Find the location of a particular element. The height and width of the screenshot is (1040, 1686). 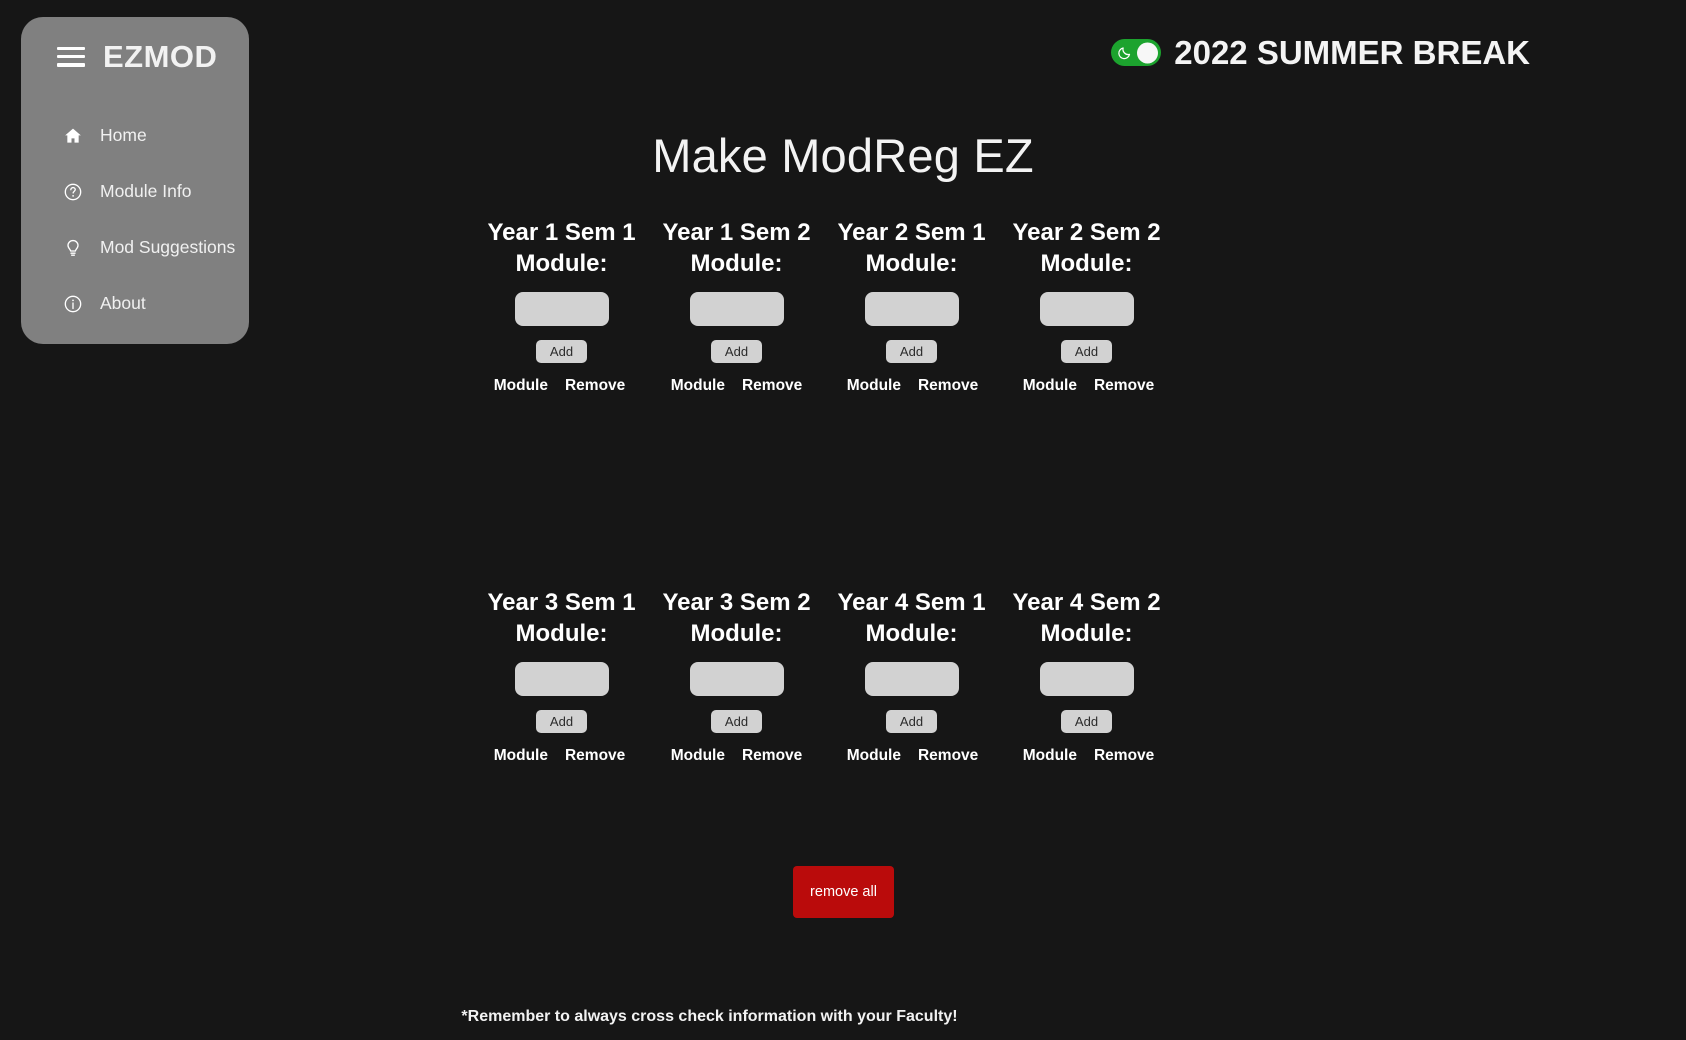

sidebar-item-label: About is located at coordinates (123, 303).